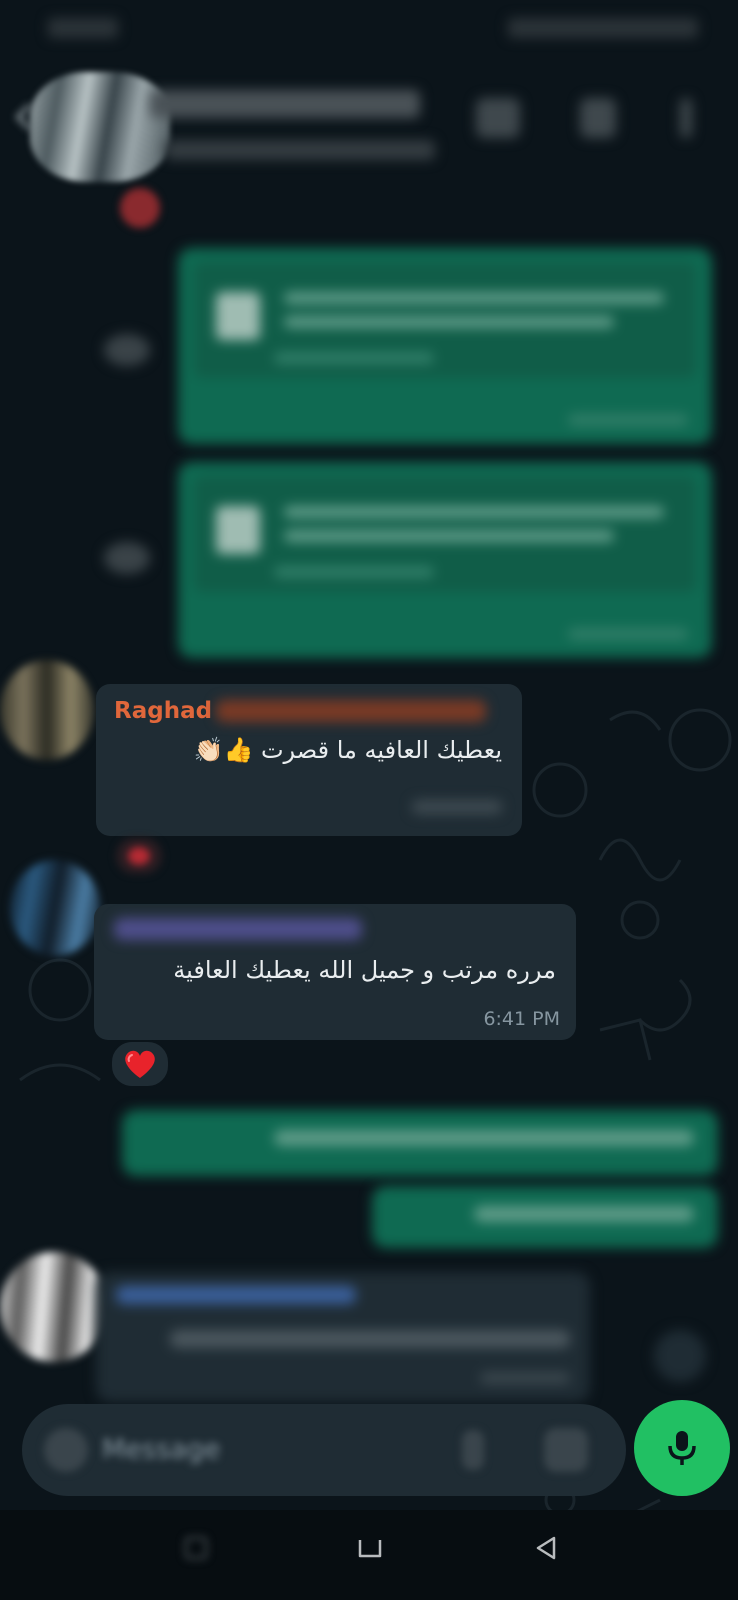 This screenshot has height=1600, width=738. I want to click on phone-icon, so click(598, 118).